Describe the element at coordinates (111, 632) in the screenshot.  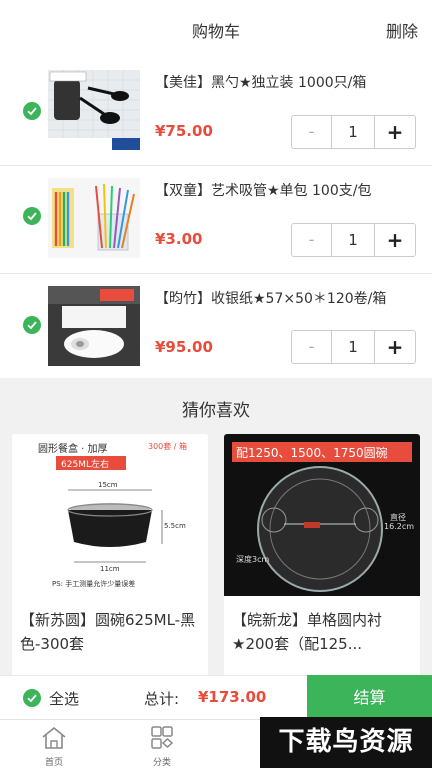
I see `recommend-name: 【新苏圆】圆碗625ML-黑色-300套` at that location.